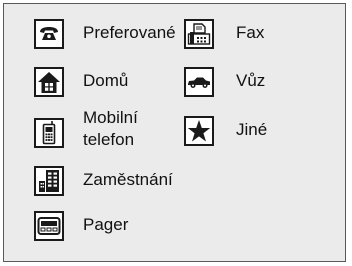  What do you see at coordinates (49, 34) in the screenshot?
I see `telephone-icon` at bounding box center [49, 34].